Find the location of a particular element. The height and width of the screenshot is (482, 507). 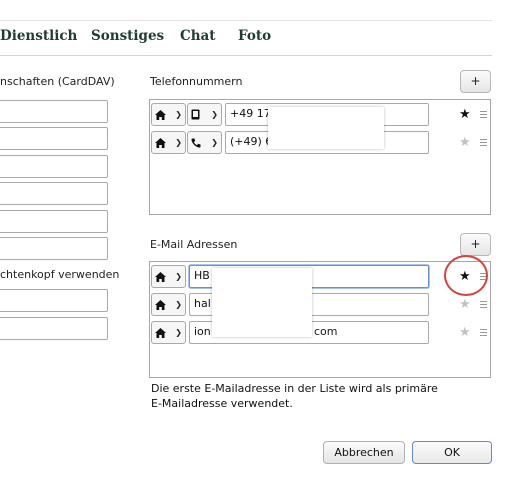

mobile-phone-icon is located at coordinates (195, 114).